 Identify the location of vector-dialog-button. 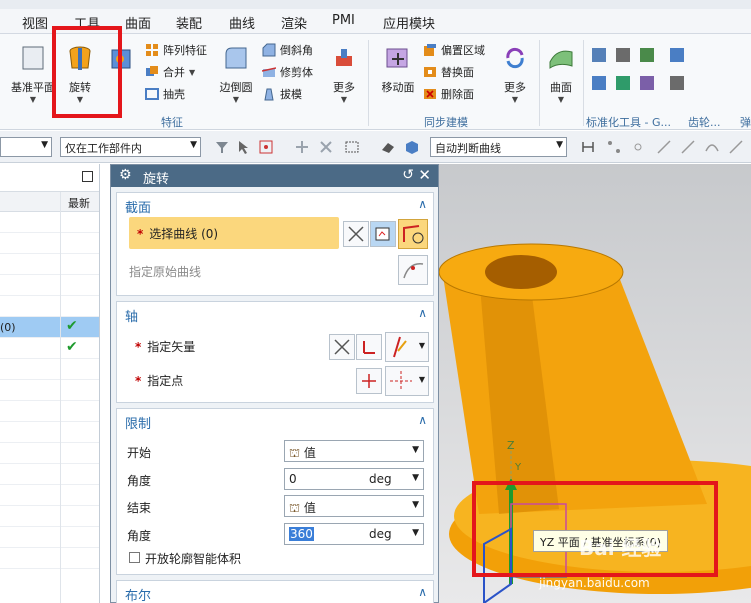
(369, 347).